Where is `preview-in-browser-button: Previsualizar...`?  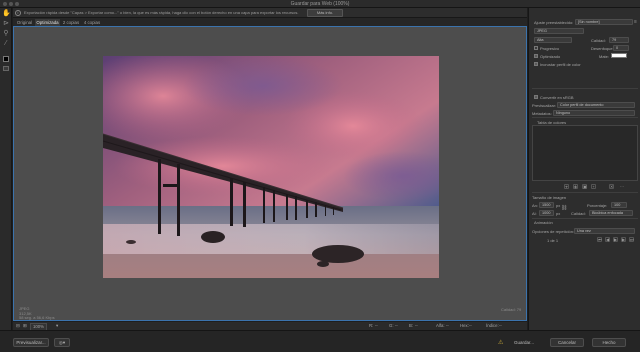
preview-in-browser-button: Previsualizar... is located at coordinates (31, 342).